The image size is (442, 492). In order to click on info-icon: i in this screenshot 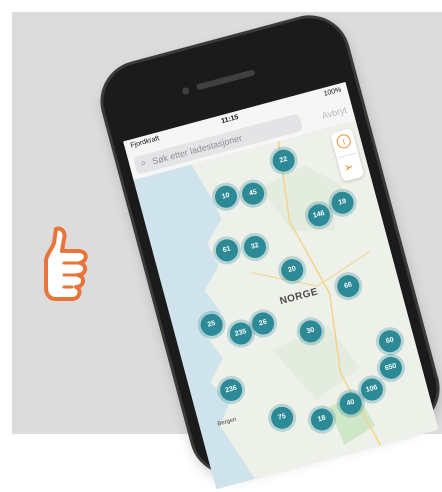, I will do `click(344, 141)`.